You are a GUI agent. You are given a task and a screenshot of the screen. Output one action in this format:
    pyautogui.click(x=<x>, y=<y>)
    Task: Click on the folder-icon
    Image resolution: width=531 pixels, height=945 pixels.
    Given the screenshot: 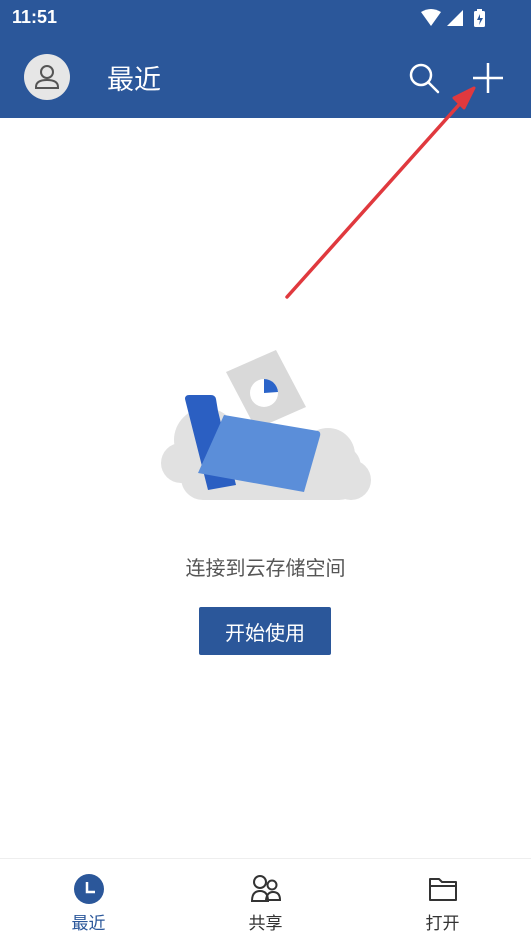 What is the action you would take?
    pyautogui.click(x=443, y=889)
    